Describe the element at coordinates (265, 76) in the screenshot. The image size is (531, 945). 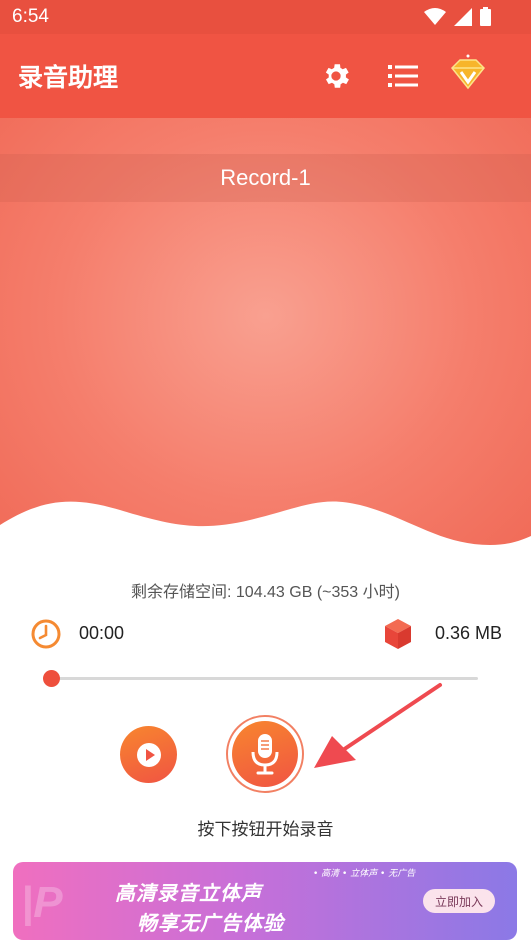
I see `app-bar: 录音助理` at that location.